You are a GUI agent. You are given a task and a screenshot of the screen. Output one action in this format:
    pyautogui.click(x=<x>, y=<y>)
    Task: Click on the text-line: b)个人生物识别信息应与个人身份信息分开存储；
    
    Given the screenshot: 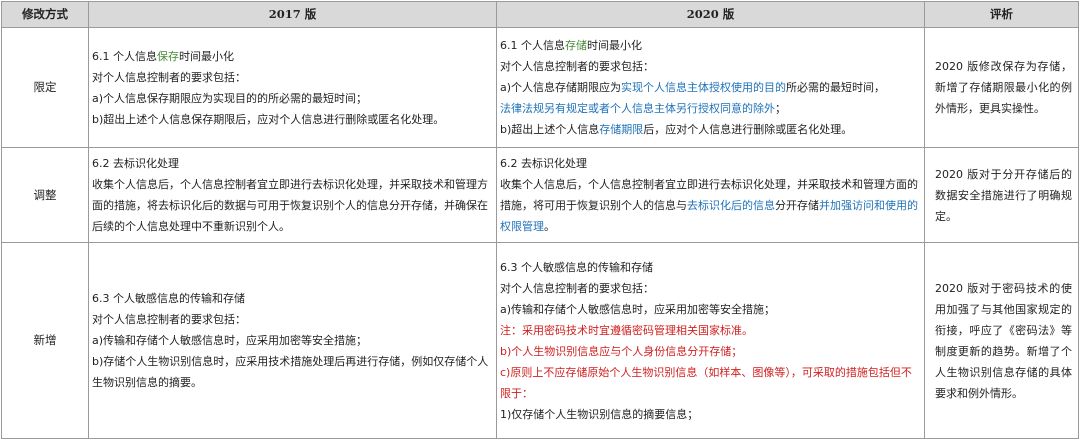 What is the action you would take?
    pyautogui.click(x=621, y=351)
    